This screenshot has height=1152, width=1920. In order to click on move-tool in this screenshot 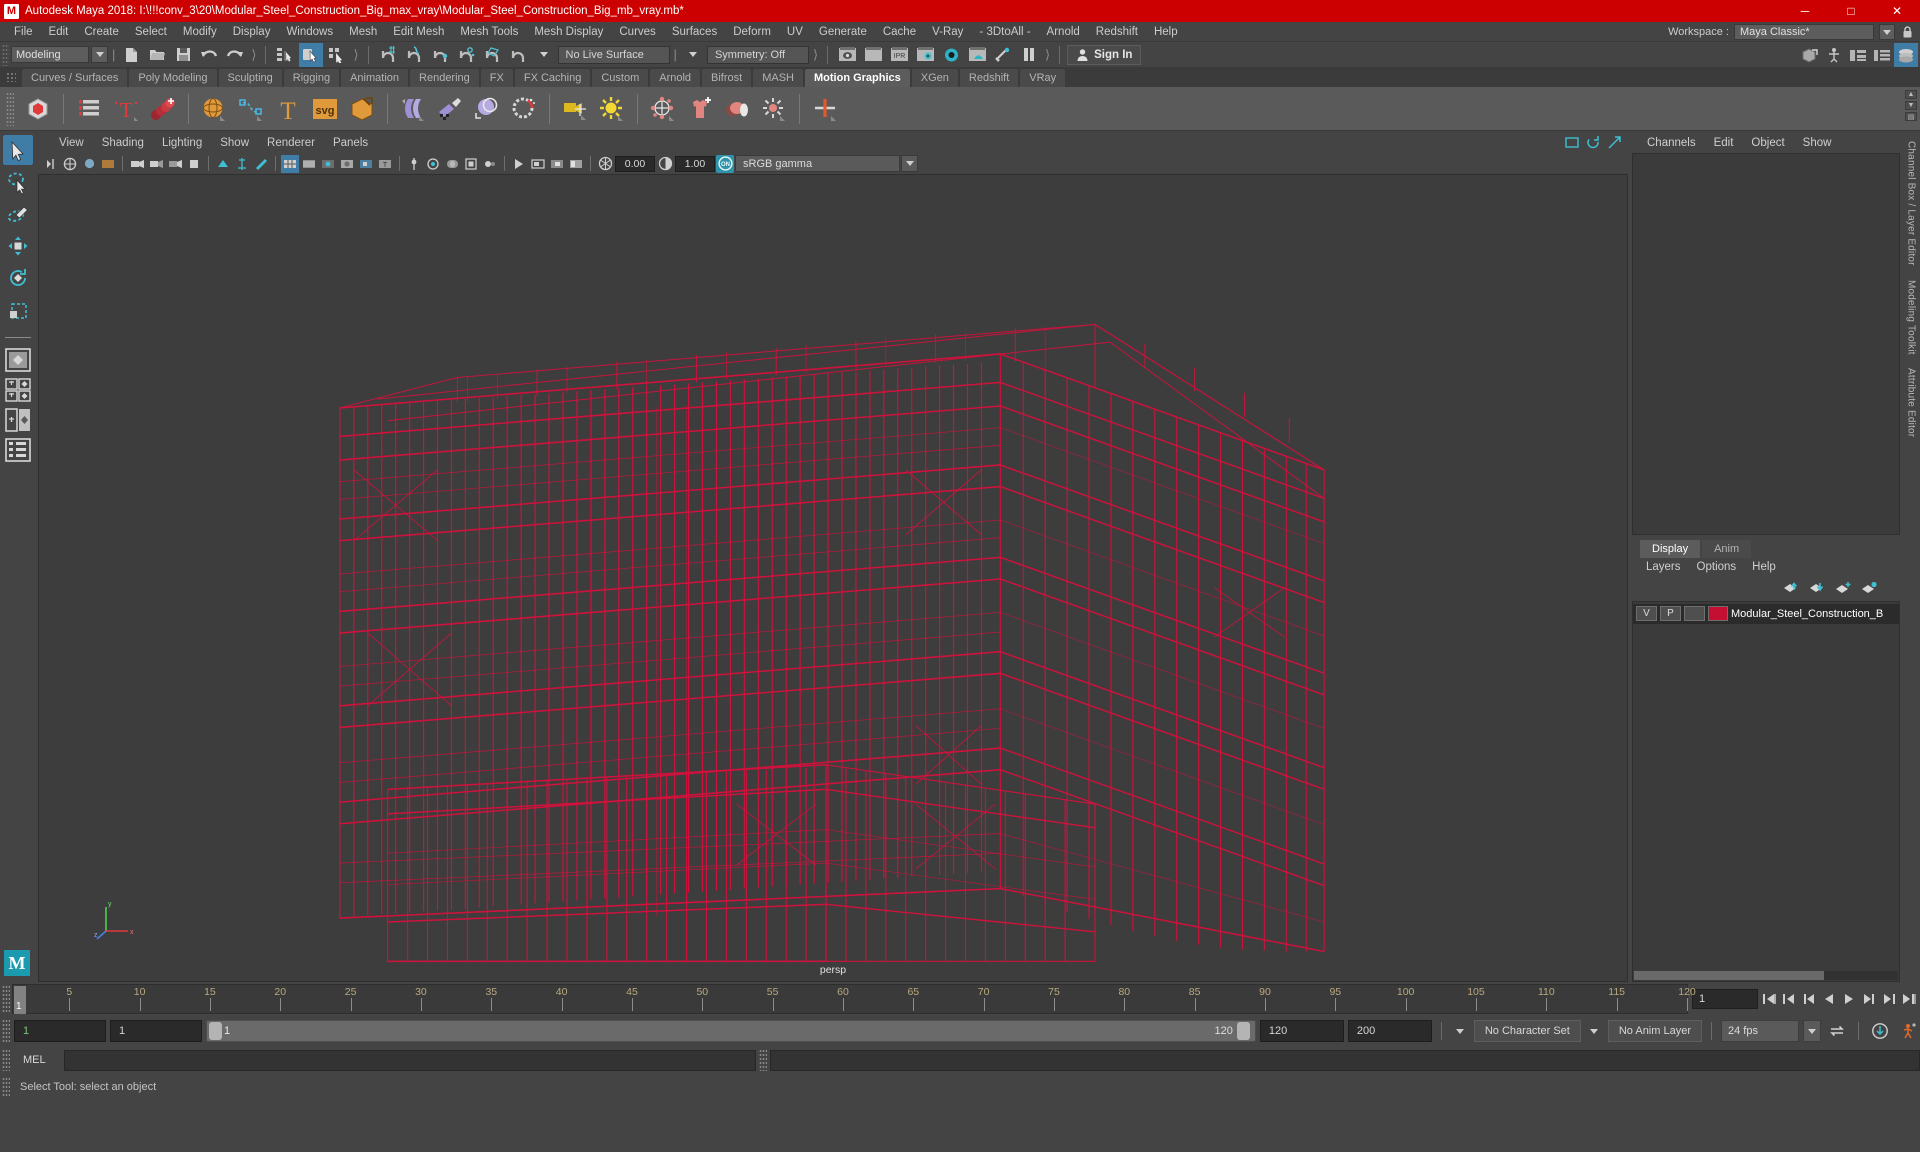, I will do `click(18, 246)`.